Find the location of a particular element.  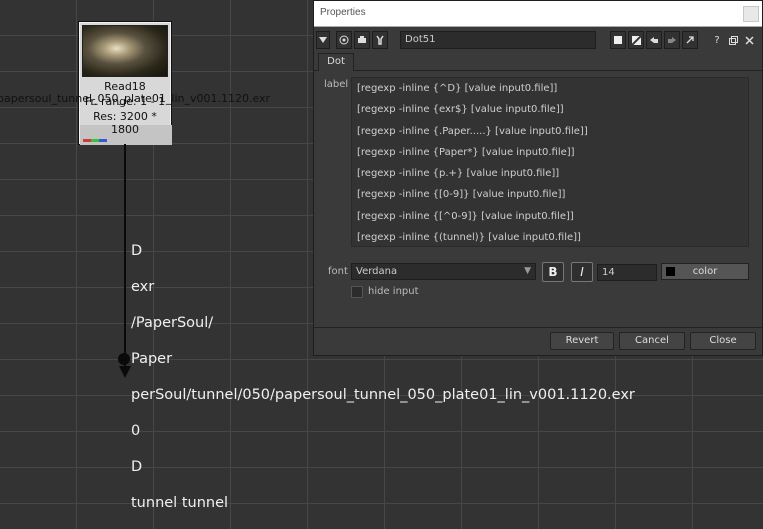

wrench-icon is located at coordinates (380, 40).